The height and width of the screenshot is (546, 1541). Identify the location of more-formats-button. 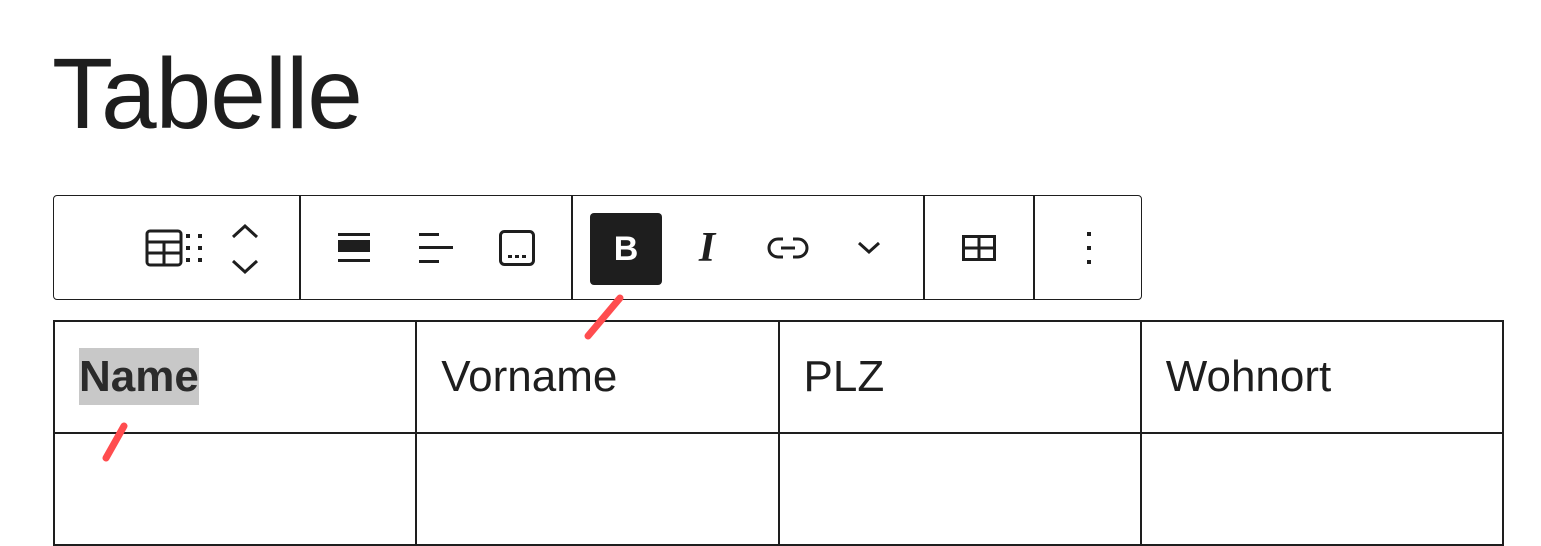
(869, 248).